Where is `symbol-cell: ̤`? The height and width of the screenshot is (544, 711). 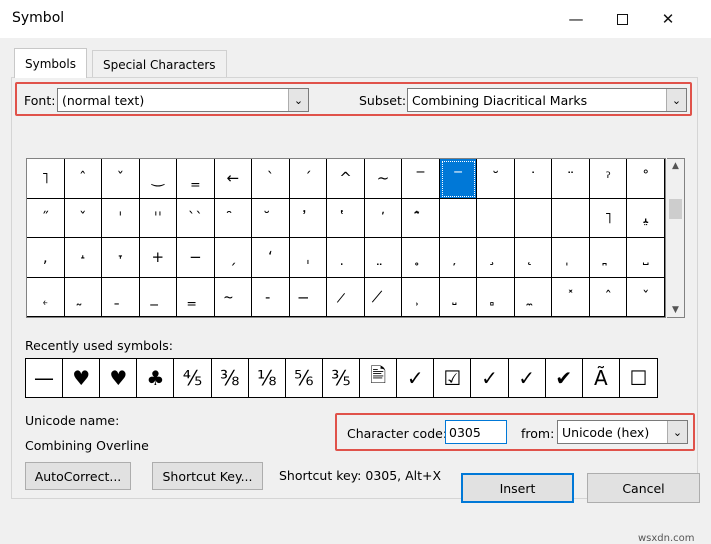
symbol-cell: ̤ is located at coordinates (383, 258).